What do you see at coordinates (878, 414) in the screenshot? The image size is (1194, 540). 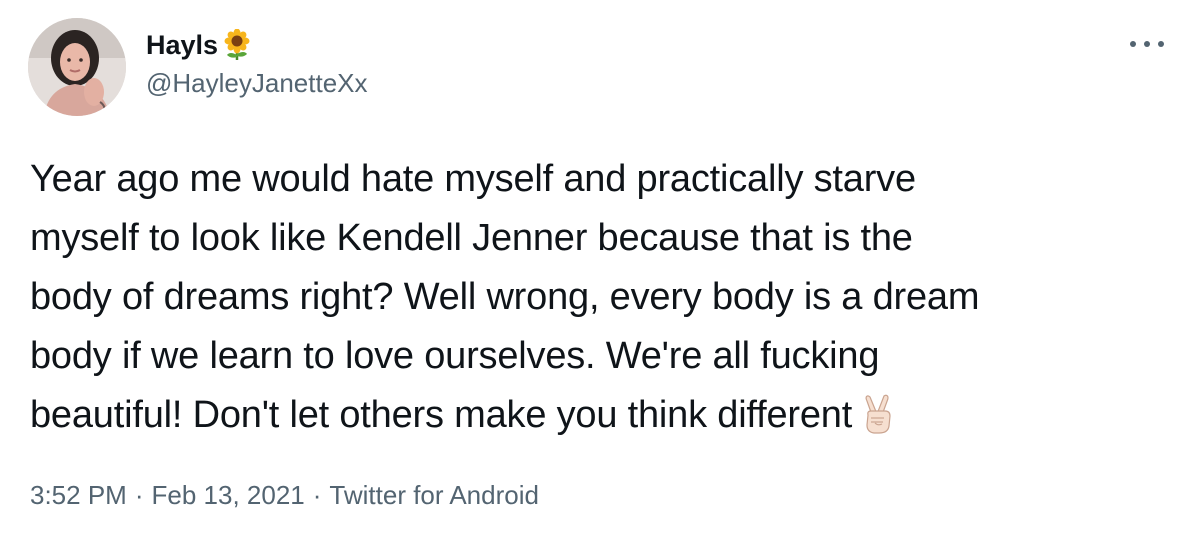 I see `victory-hand-icon` at bounding box center [878, 414].